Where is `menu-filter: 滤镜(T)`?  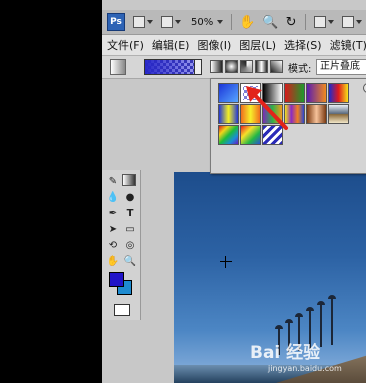 menu-filter: 滤镜(T) is located at coordinates (348, 45).